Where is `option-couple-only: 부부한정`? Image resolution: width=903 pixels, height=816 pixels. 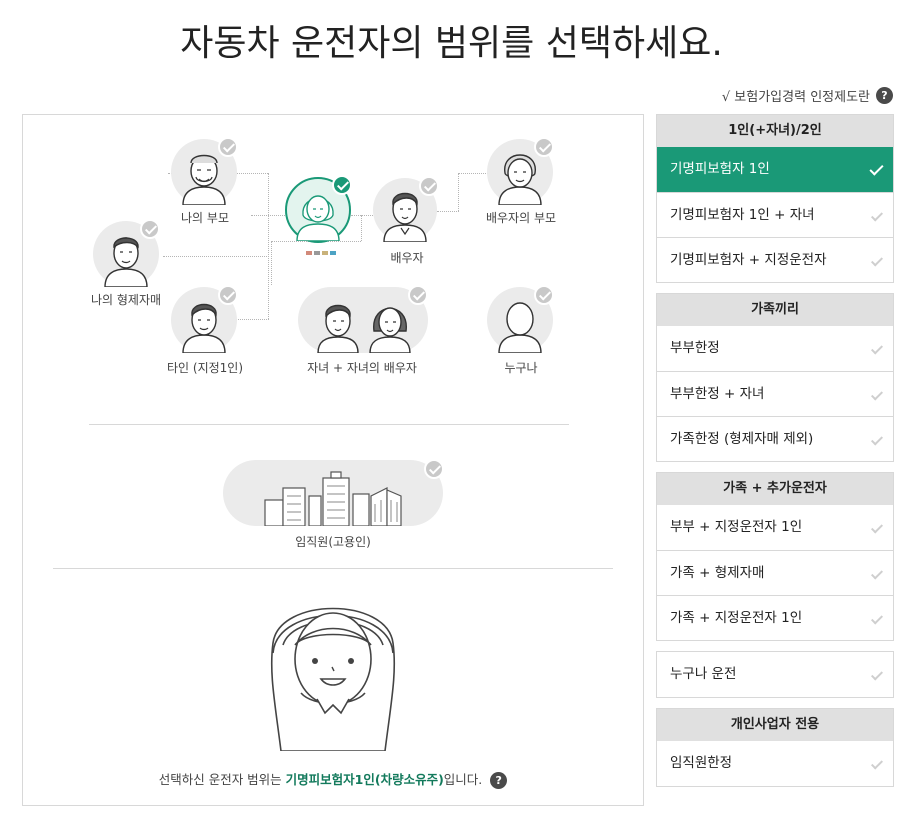 option-couple-only: 부부한정 is located at coordinates (775, 348).